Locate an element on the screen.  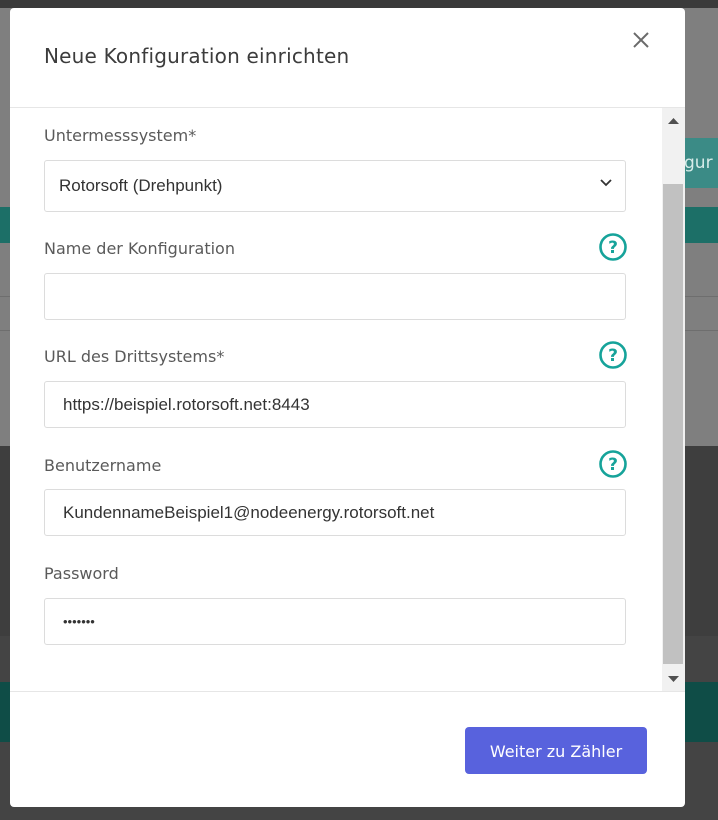
scrollbar is located at coordinates (673, 399).